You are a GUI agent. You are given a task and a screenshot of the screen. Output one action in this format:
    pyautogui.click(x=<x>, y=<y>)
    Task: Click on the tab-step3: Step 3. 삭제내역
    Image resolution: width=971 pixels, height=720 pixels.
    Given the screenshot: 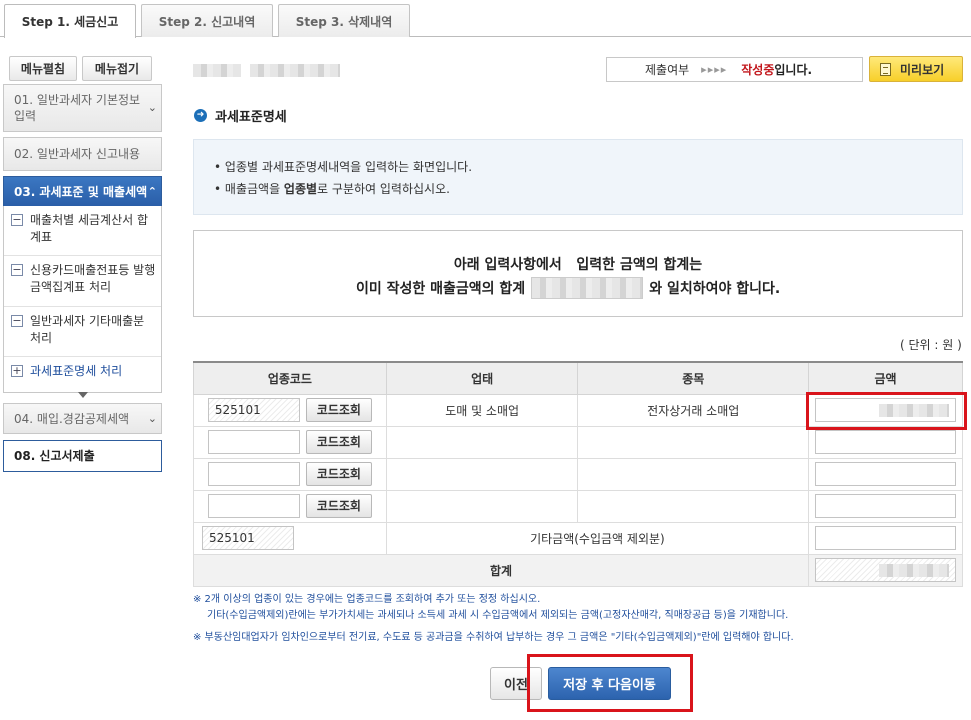 What is the action you would take?
    pyautogui.click(x=344, y=20)
    